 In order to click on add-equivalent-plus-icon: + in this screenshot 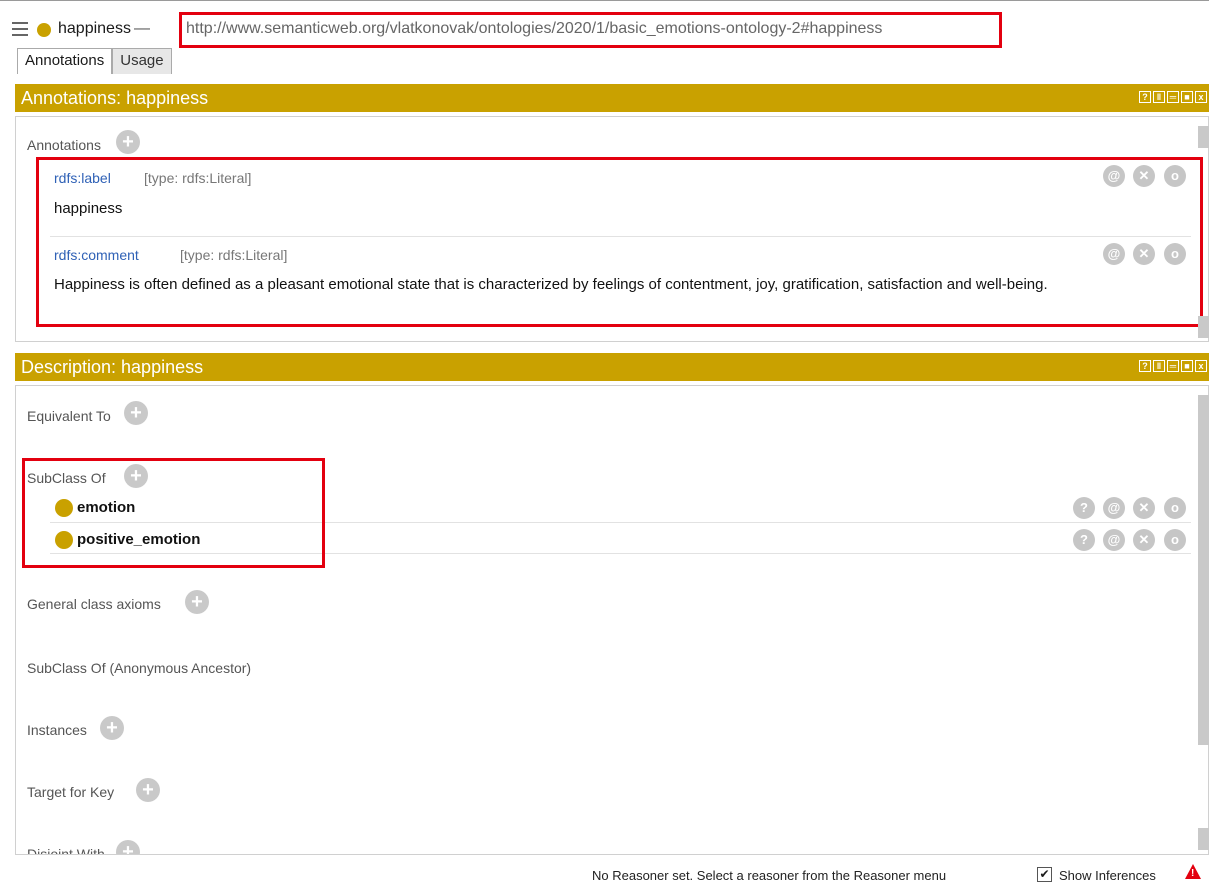, I will do `click(136, 413)`.